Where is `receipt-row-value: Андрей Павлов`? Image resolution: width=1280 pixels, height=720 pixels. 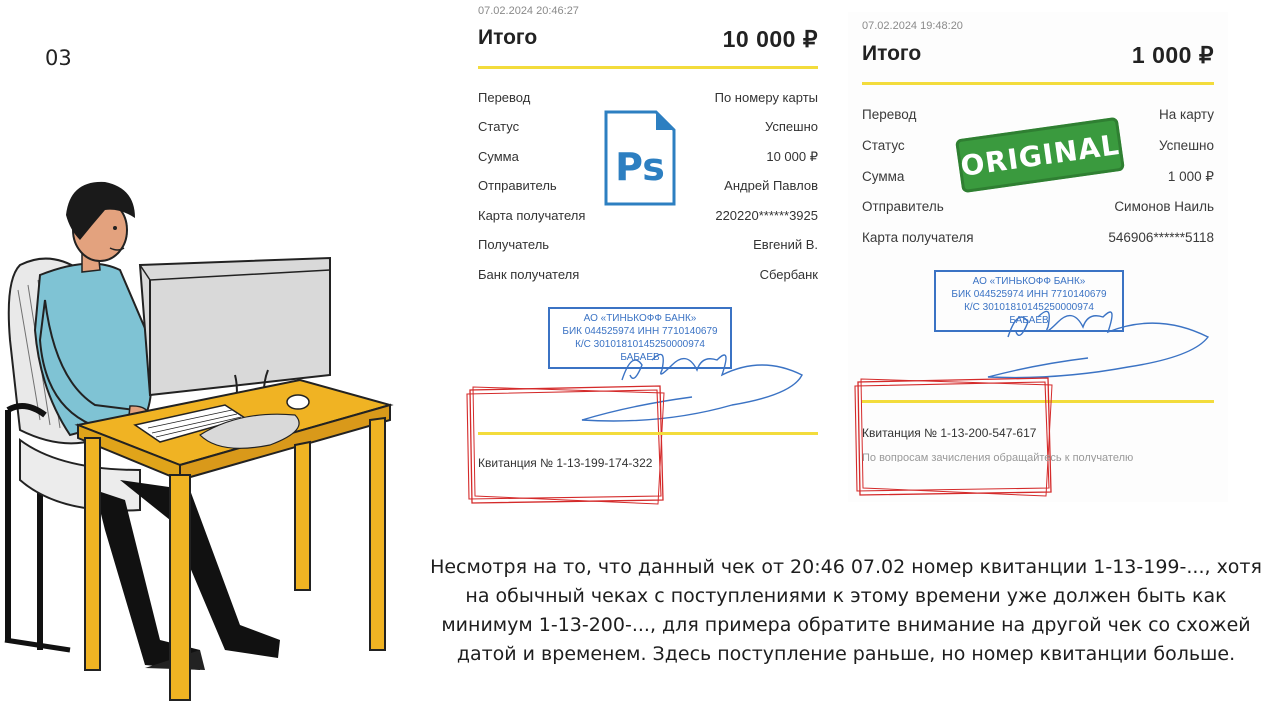 receipt-row-value: Андрей Павлов is located at coordinates (771, 185).